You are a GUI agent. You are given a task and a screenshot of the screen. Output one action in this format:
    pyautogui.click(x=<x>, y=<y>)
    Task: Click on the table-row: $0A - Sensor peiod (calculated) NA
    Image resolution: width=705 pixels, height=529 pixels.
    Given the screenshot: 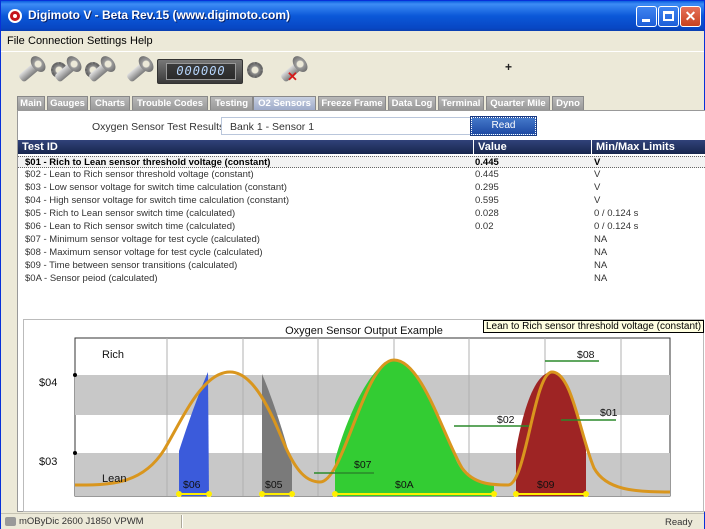 What is the action you would take?
    pyautogui.click(x=361, y=279)
    